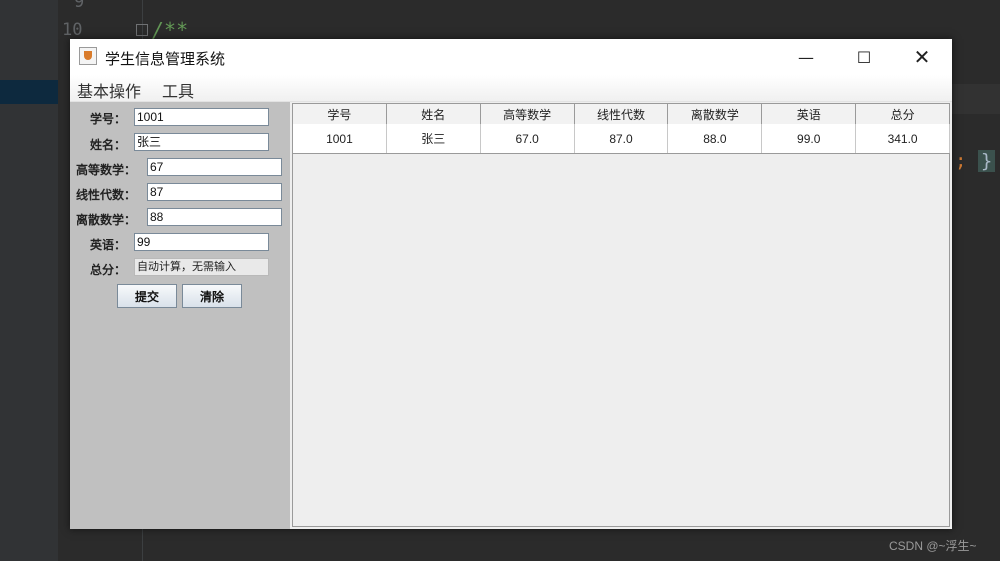  I want to click on close-button: ✕, so click(922, 57).